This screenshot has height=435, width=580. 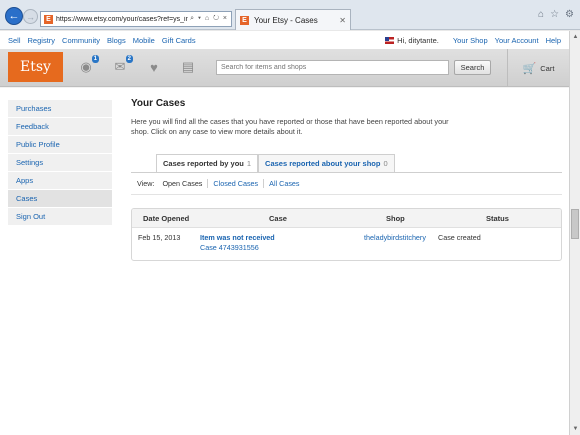 What do you see at coordinates (60, 181) in the screenshot?
I see `sidebar-item-apps: Apps` at bounding box center [60, 181].